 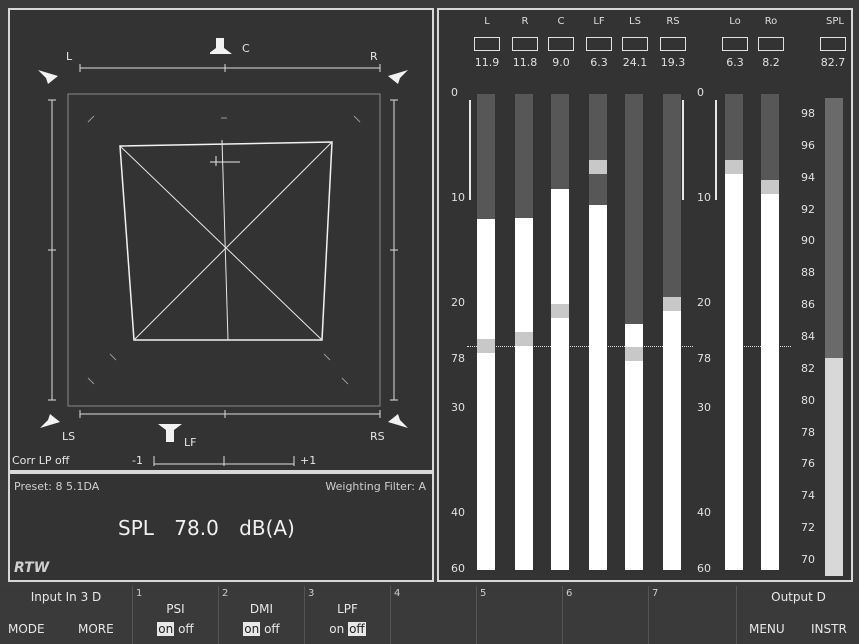 I want to click on input-scale-20: 20, so click(x=458, y=302).